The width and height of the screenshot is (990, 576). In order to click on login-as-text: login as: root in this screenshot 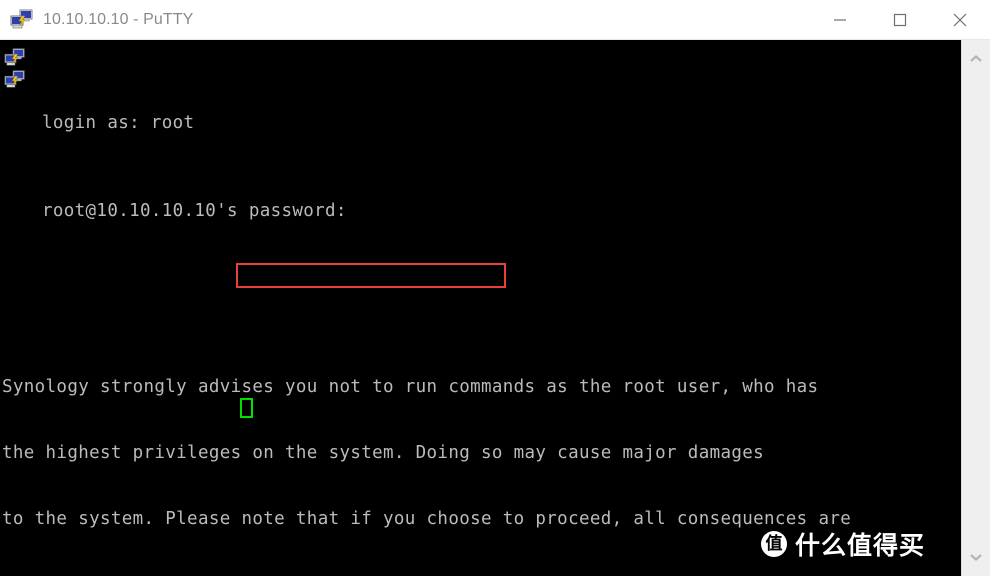, I will do `click(118, 123)`.